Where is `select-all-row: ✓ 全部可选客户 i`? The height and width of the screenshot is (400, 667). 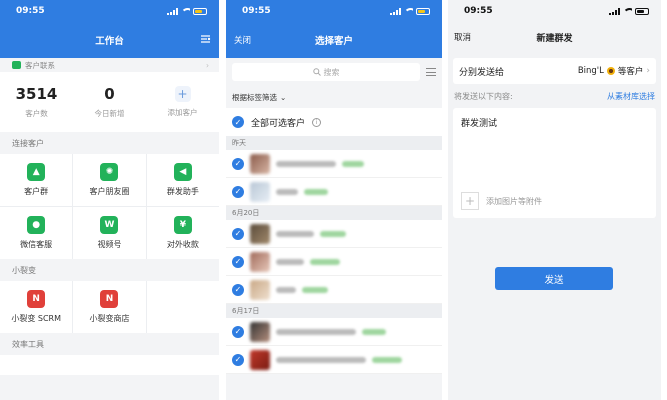
select-all-row: ✓ 全部可选客户 i is located at coordinates (334, 122).